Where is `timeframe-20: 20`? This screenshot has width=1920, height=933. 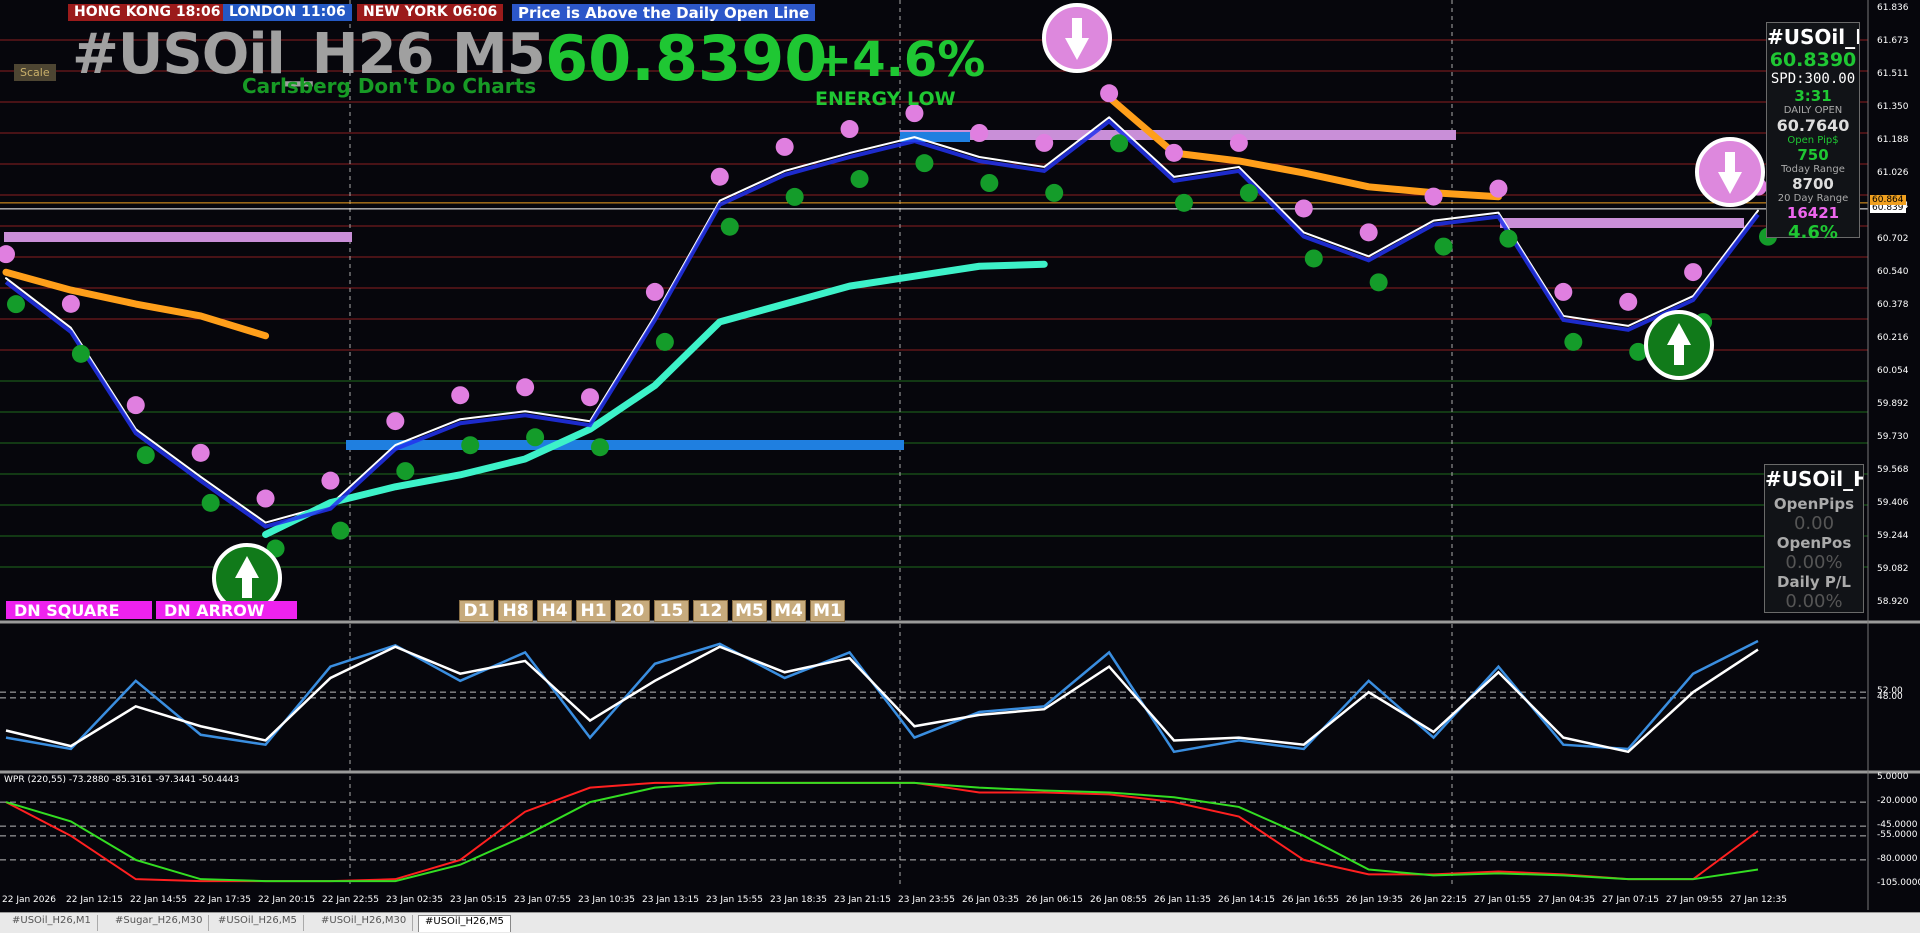 timeframe-20: 20 is located at coordinates (632, 611).